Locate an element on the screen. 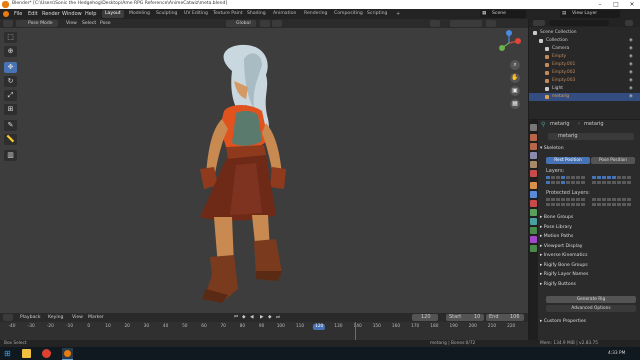 The width and height of the screenshot is (640, 360). scale-tool: ⤢ is located at coordinates (10, 95).